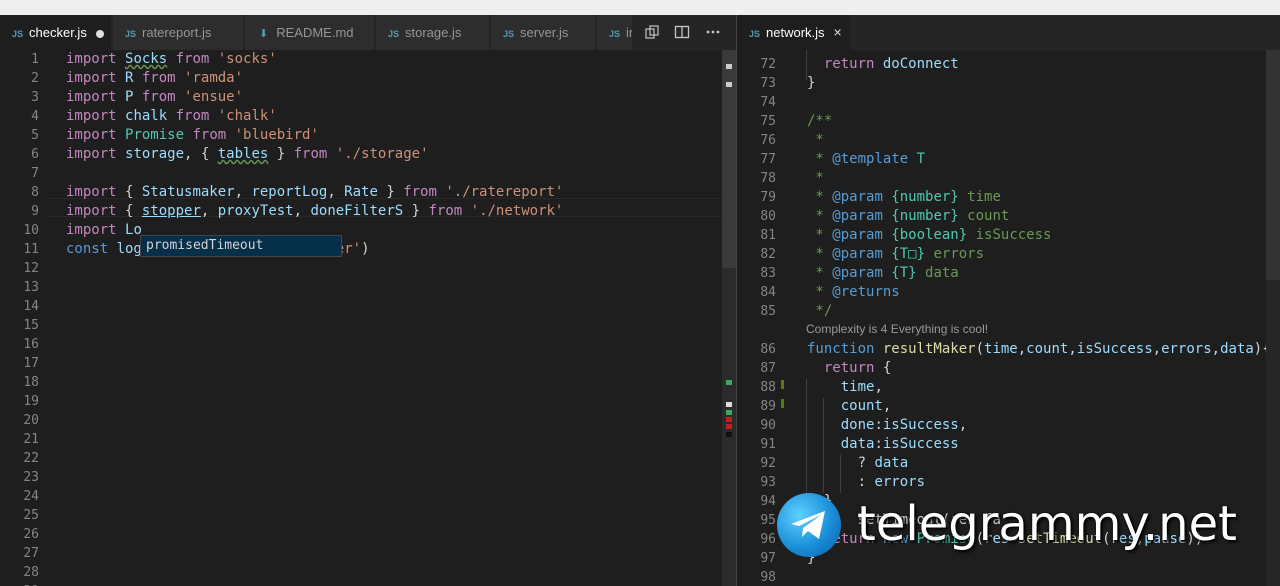 The image size is (1280, 586). I want to click on line-number: 94, so click(768, 501).